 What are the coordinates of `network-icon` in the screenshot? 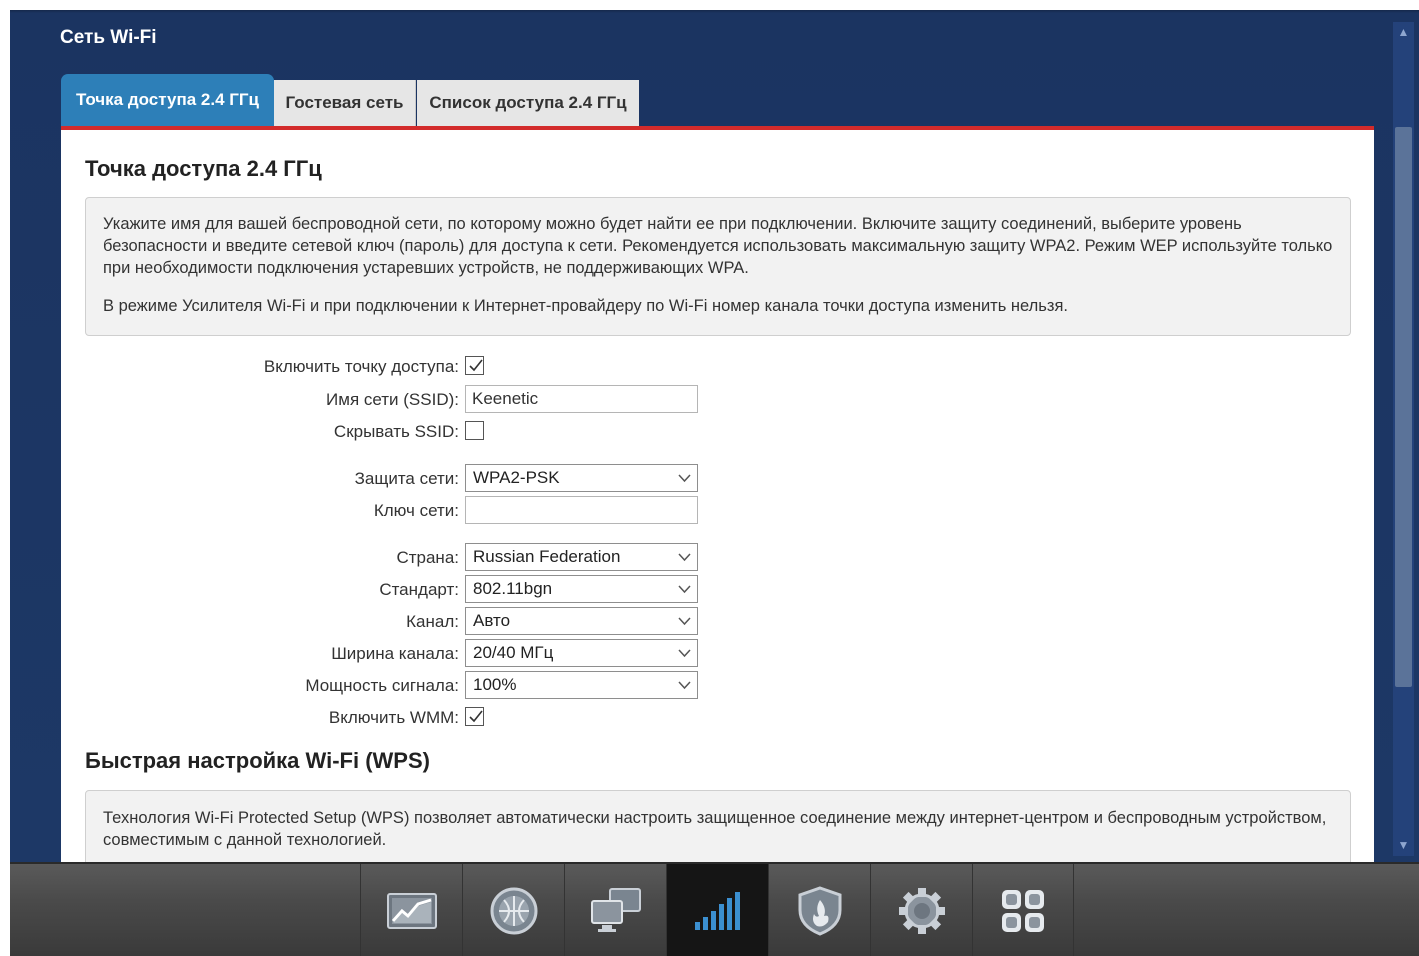 It's located at (615, 910).